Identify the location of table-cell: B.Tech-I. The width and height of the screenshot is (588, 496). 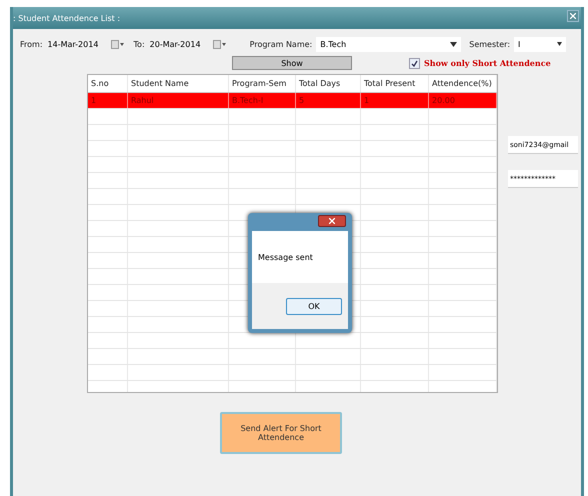
(262, 100).